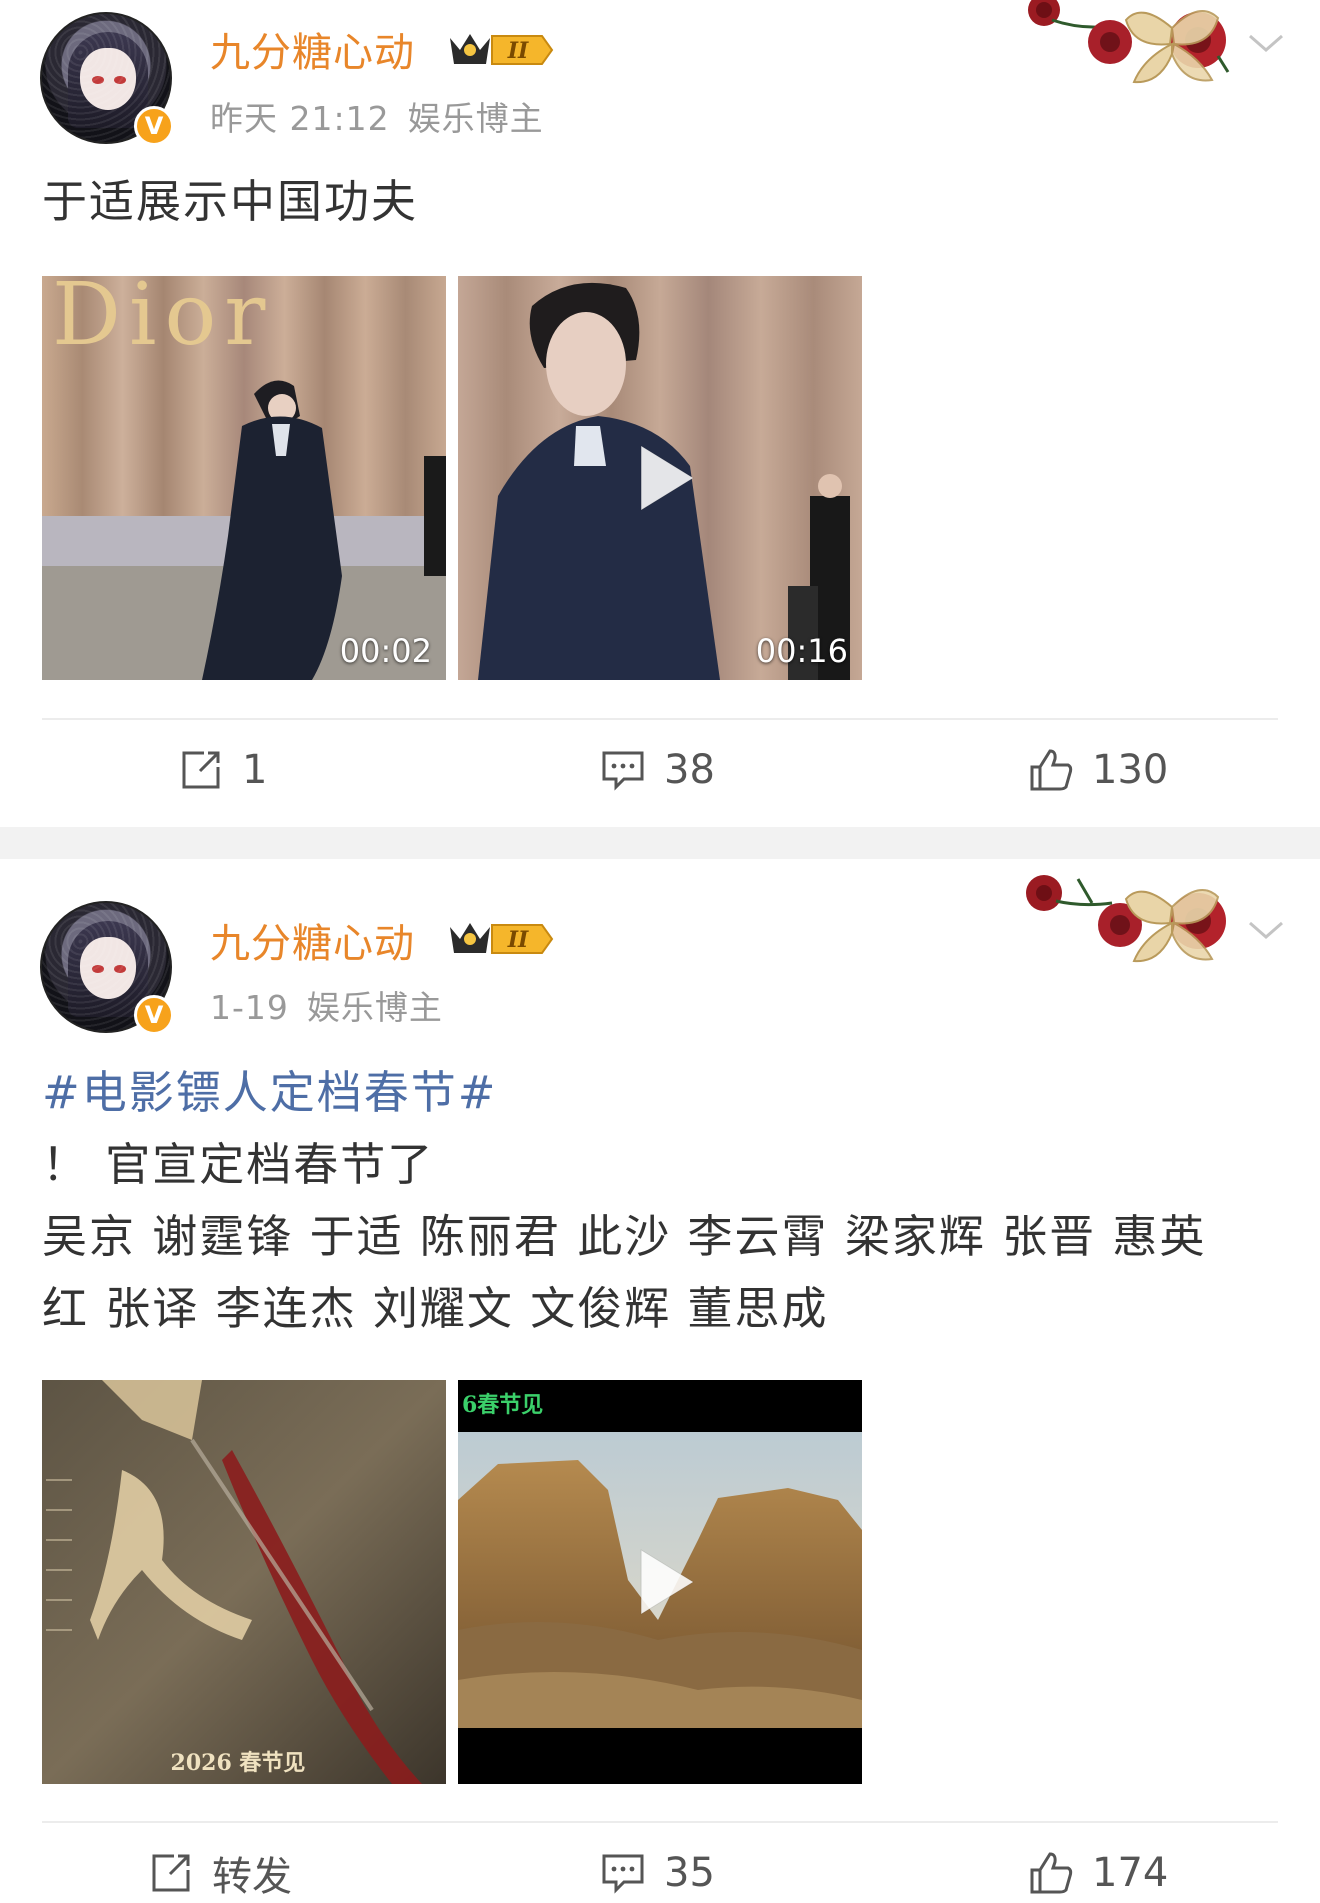  Describe the element at coordinates (249, 1007) in the screenshot. I see `post-time: 1-19` at that location.